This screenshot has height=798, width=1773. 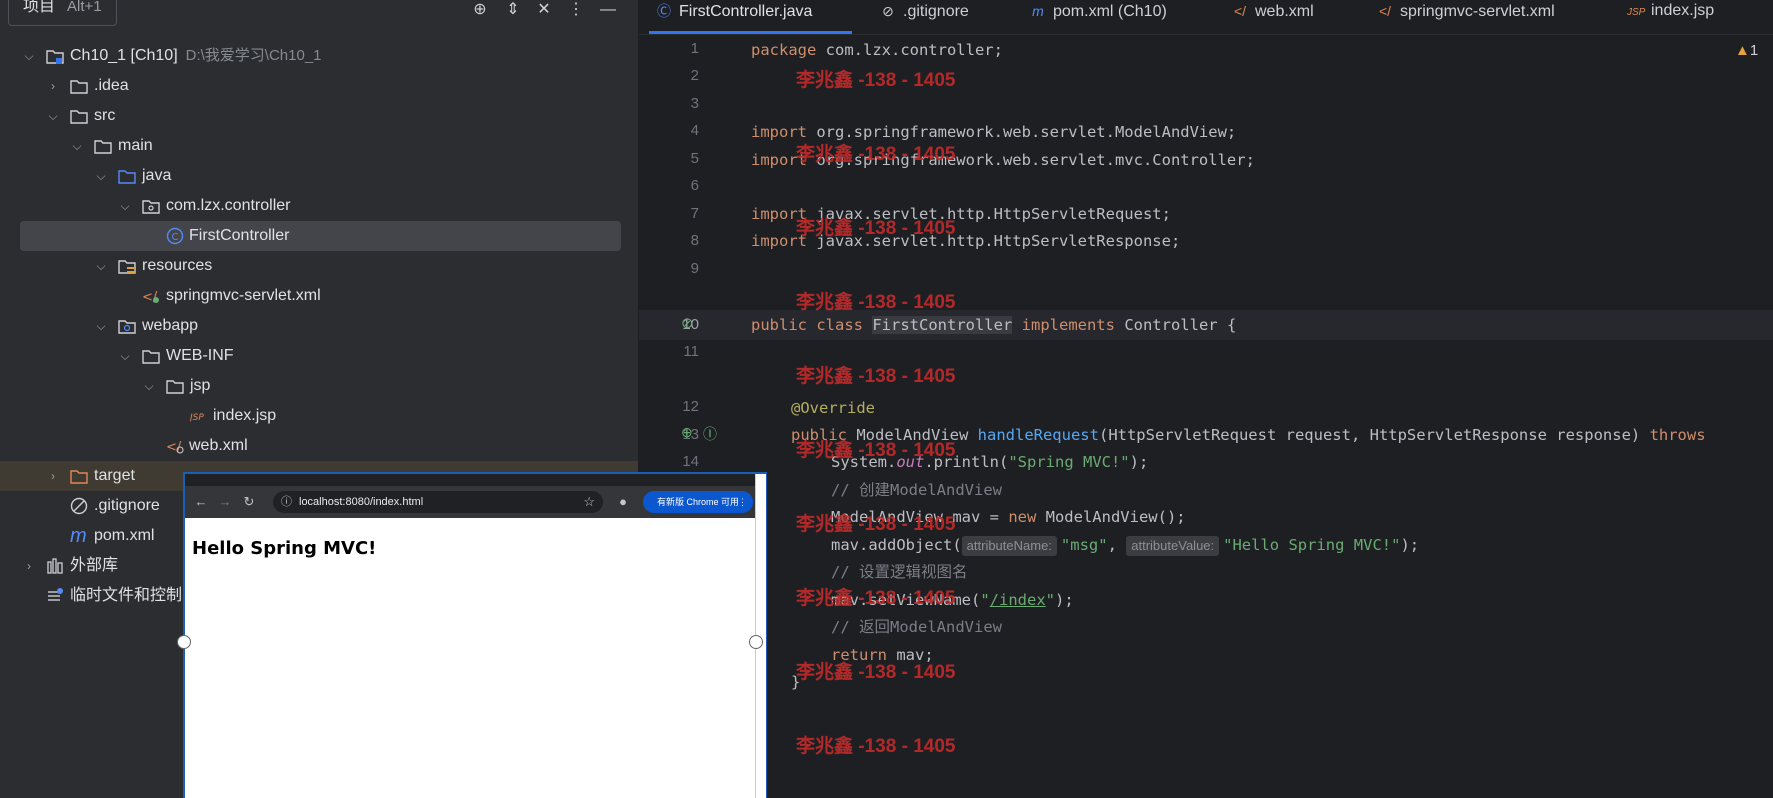 What do you see at coordinates (319, 296) in the screenshot?
I see `tree-item-springmvc-xml: </ springmvc-servlet.xml` at bounding box center [319, 296].